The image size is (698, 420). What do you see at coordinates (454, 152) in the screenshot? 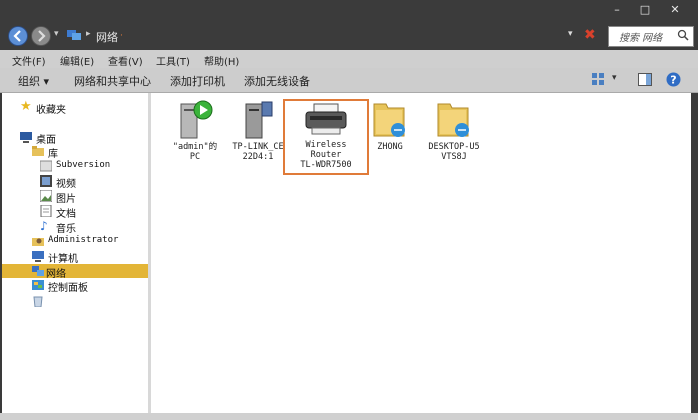
I see `file-name: DESKTOP-U5 VTS8J` at bounding box center [454, 152].